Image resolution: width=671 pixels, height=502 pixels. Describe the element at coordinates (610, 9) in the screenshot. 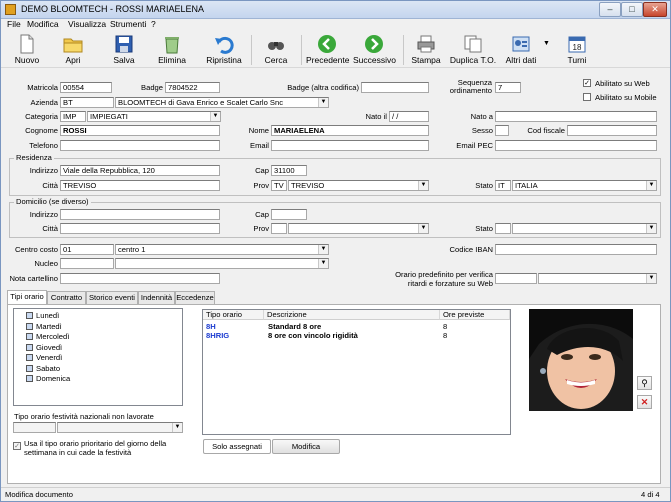

I see `minimize-button: –` at that location.